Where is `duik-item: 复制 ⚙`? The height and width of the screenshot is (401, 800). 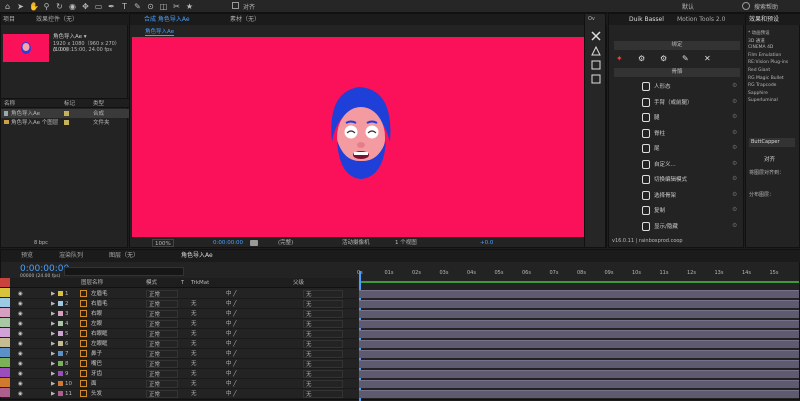
duik-item: 复制 ⚙ is located at coordinates (677, 210).